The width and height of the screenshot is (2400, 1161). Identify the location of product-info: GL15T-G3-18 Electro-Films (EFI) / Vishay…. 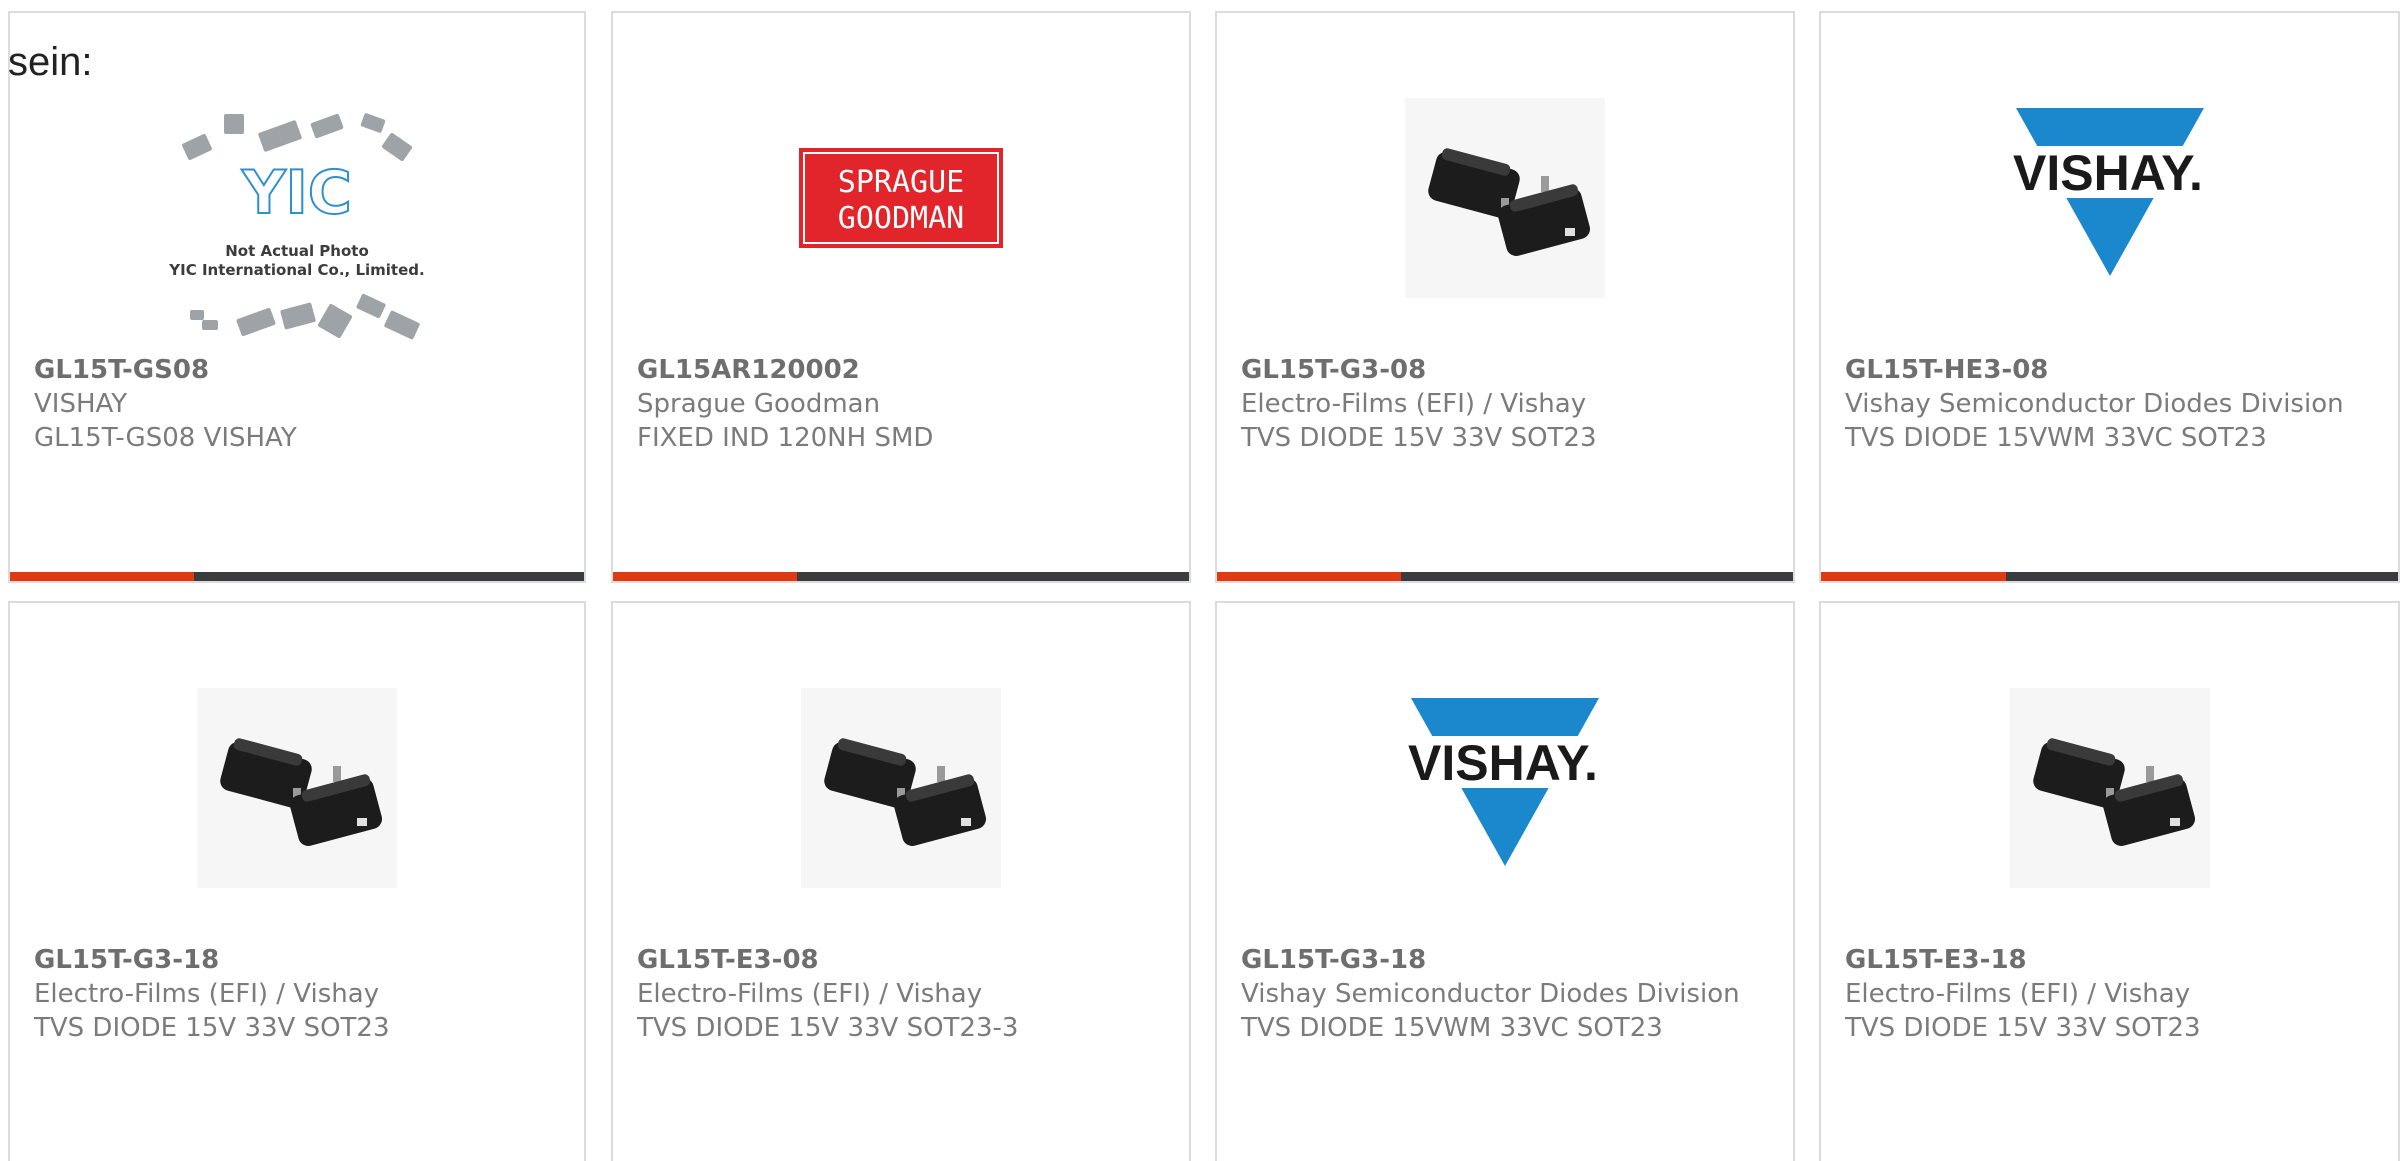
(301, 994).